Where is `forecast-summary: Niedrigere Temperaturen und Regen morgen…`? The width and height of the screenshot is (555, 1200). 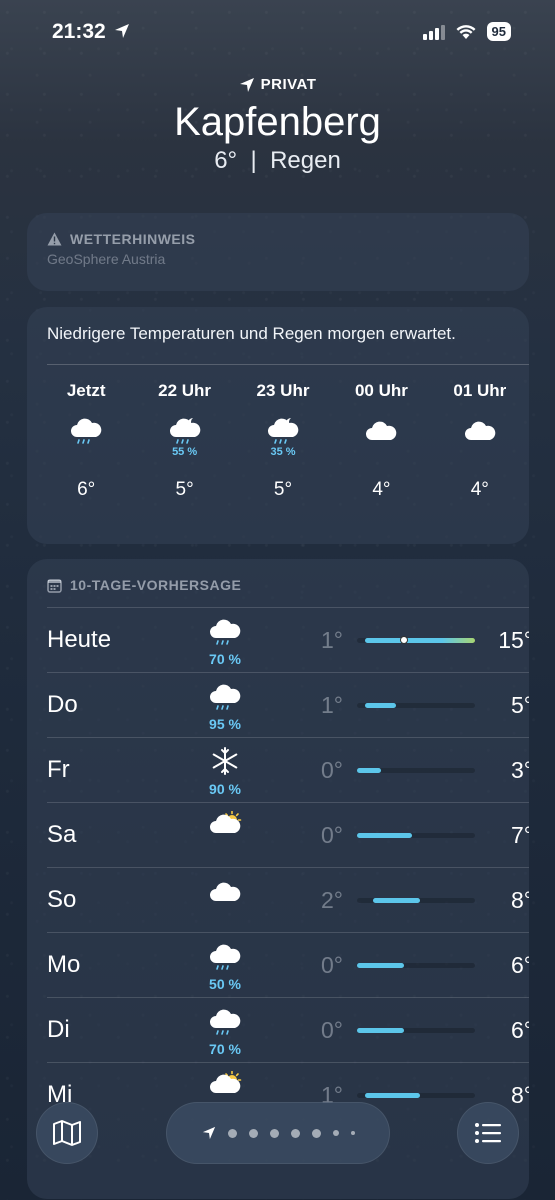 forecast-summary: Niedrigere Temperaturen und Regen morgen… is located at coordinates (251, 333).